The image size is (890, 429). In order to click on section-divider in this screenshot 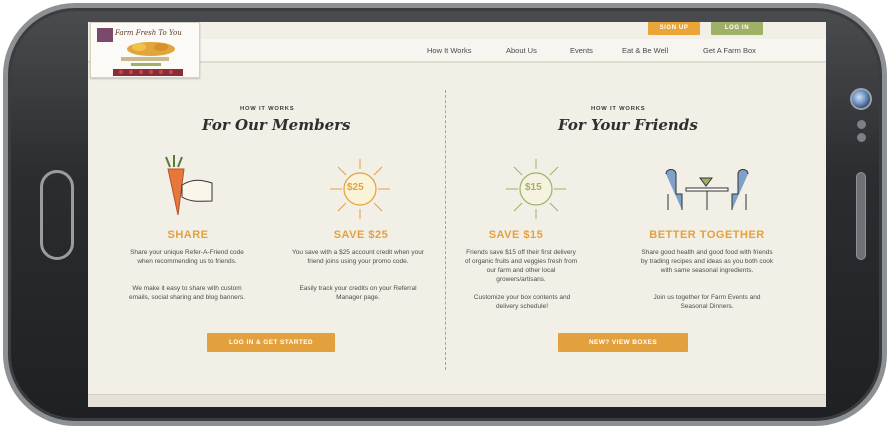, I will do `click(445, 230)`.